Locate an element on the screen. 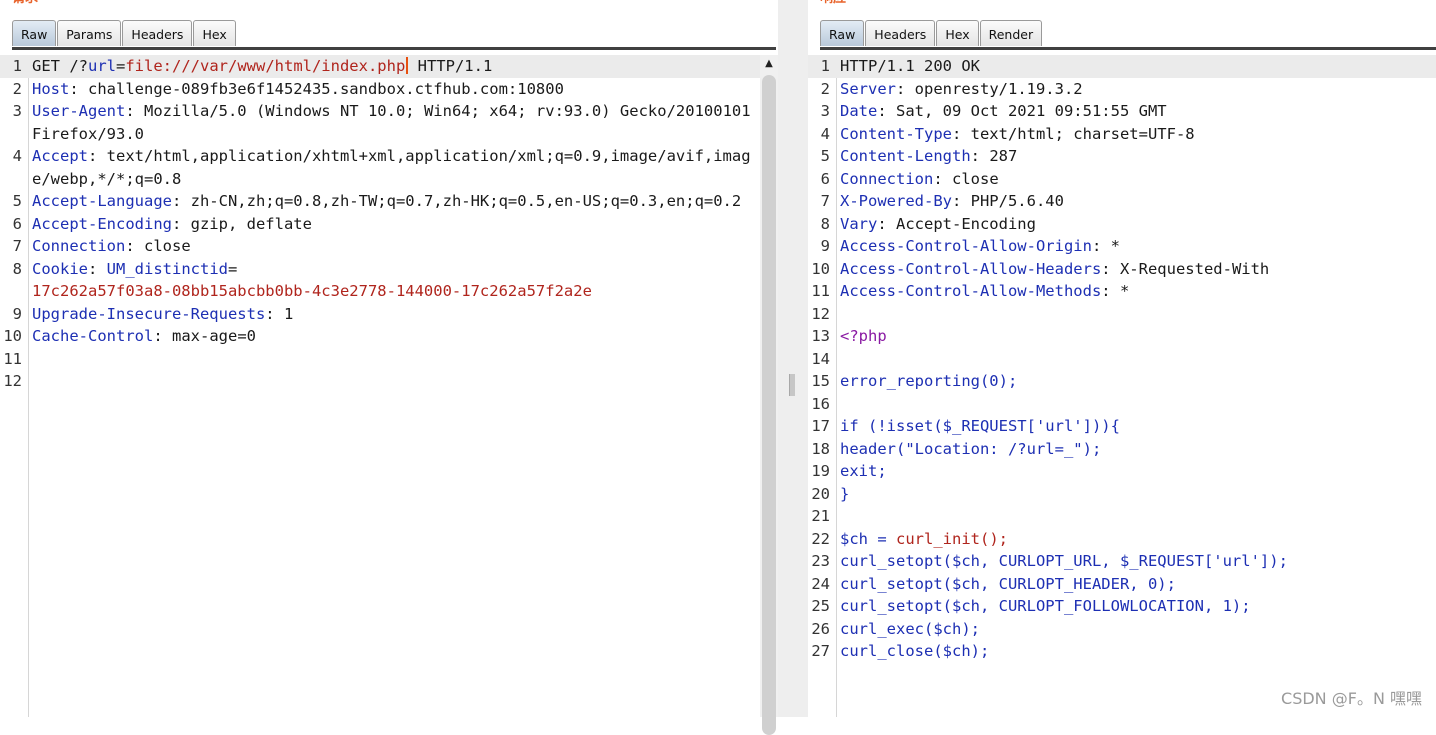  line-text: Access-Control-Allow-Methods: * is located at coordinates (1138, 291).